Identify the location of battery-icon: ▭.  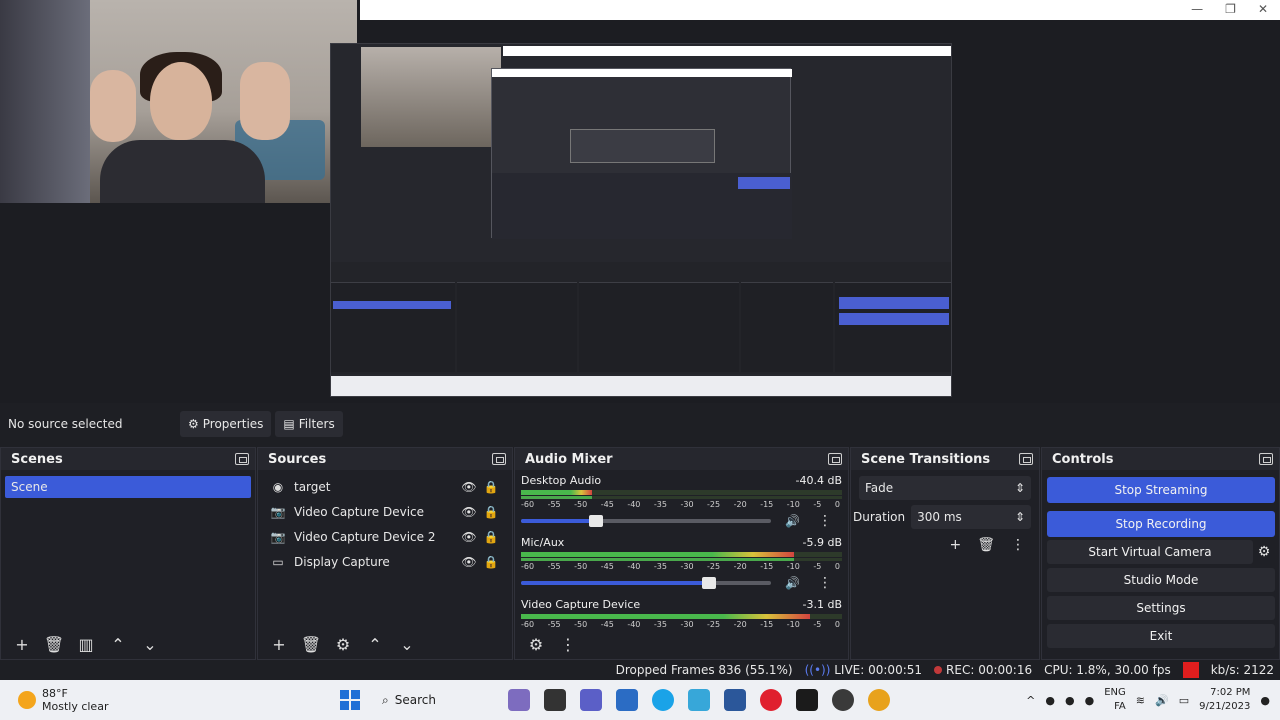
(1184, 700).